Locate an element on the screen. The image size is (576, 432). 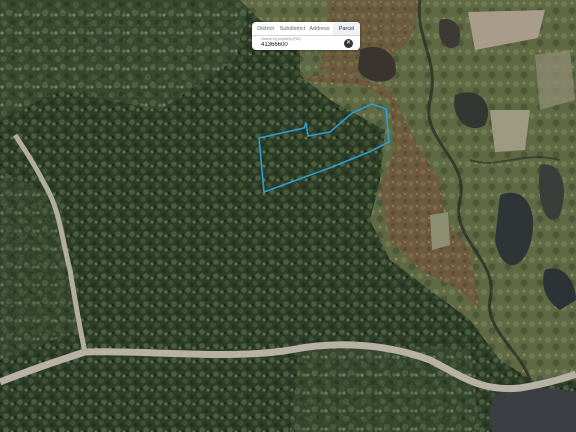
search-input-row: Search by property (PID) ✕ is located at coordinates (306, 43).